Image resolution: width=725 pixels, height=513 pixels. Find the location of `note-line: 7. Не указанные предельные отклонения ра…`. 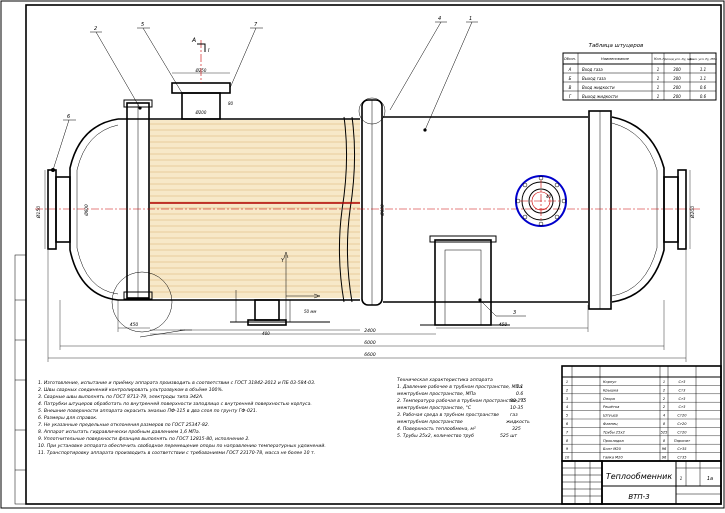

note-line: 7. Не указанные предельные отклонения ра… is located at coordinates (123, 425).